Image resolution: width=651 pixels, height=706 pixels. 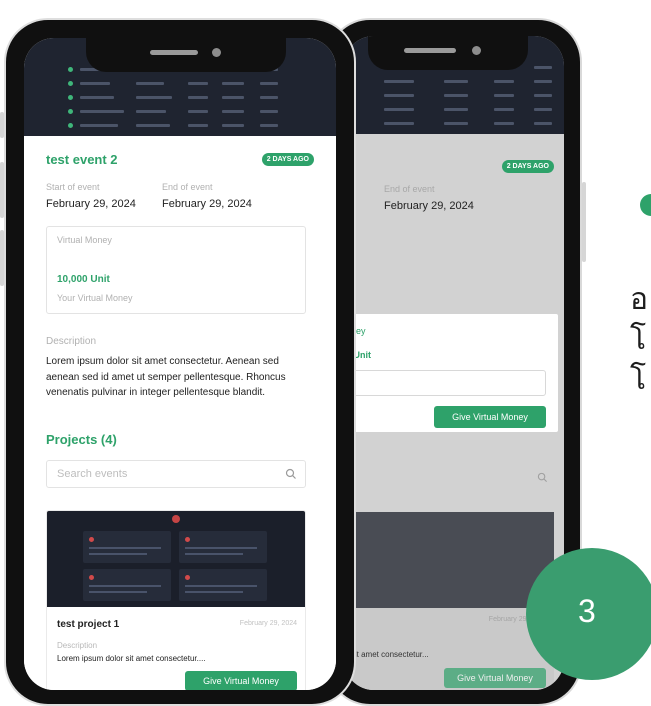 What do you see at coordinates (88, 624) in the screenshot?
I see `project-name: test project 1` at bounding box center [88, 624].